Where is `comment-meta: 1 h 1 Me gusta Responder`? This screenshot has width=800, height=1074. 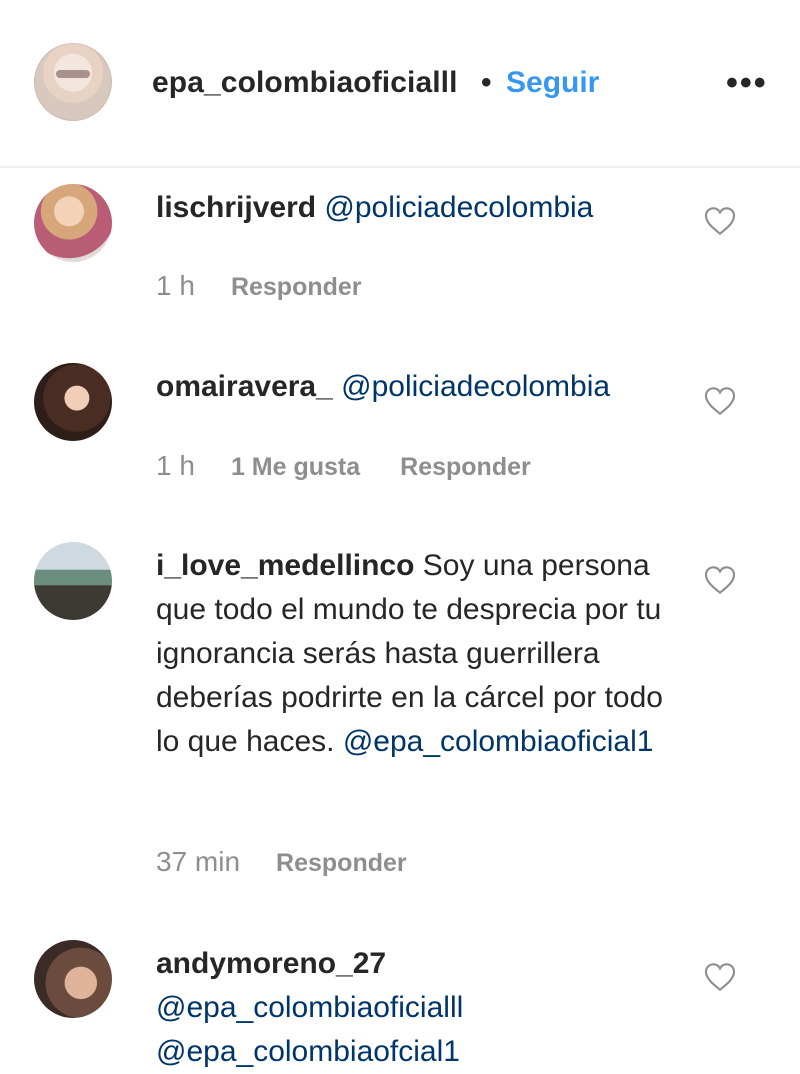
comment-meta: 1 h 1 Me gusta Responder is located at coordinates (343, 466).